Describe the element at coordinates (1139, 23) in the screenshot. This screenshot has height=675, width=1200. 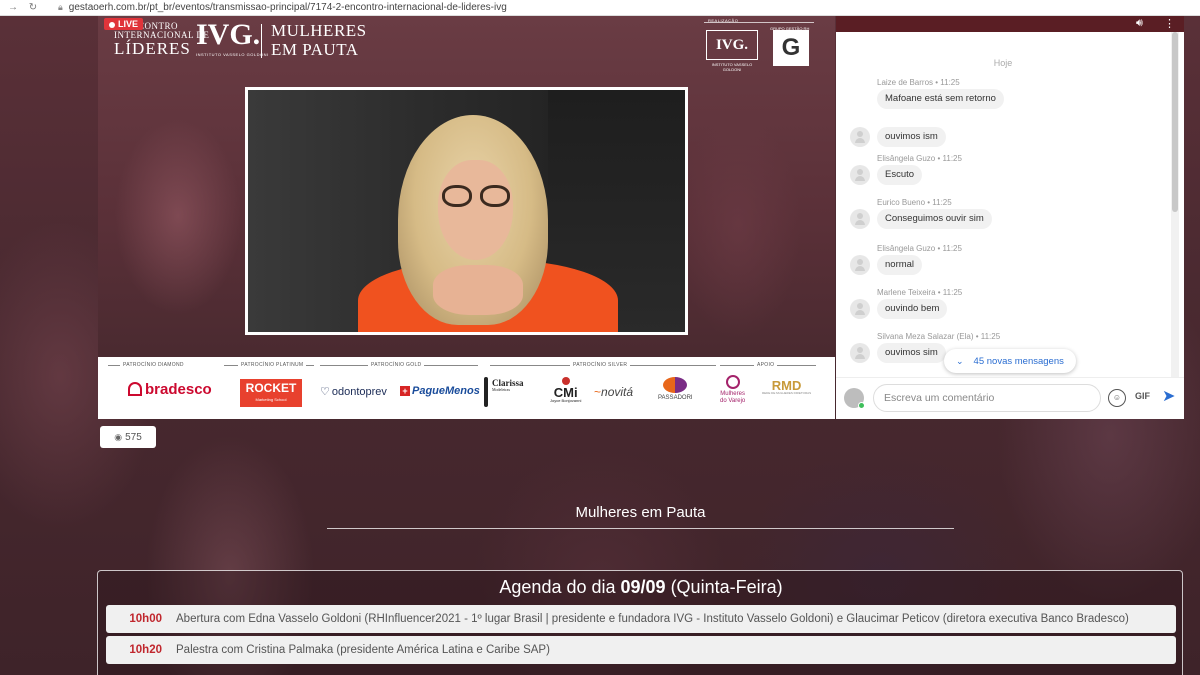
I see `volume-icon: 🔊︎` at that location.